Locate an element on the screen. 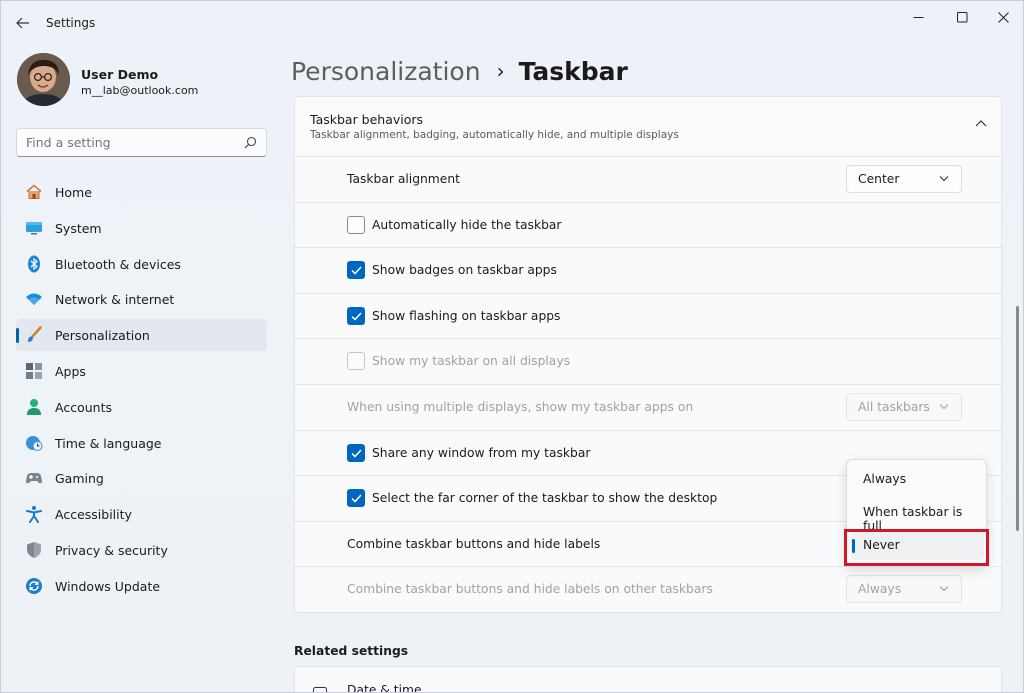 The height and width of the screenshot is (693, 1024). sidebar-item-network: Network & internet is located at coordinates (141, 299).